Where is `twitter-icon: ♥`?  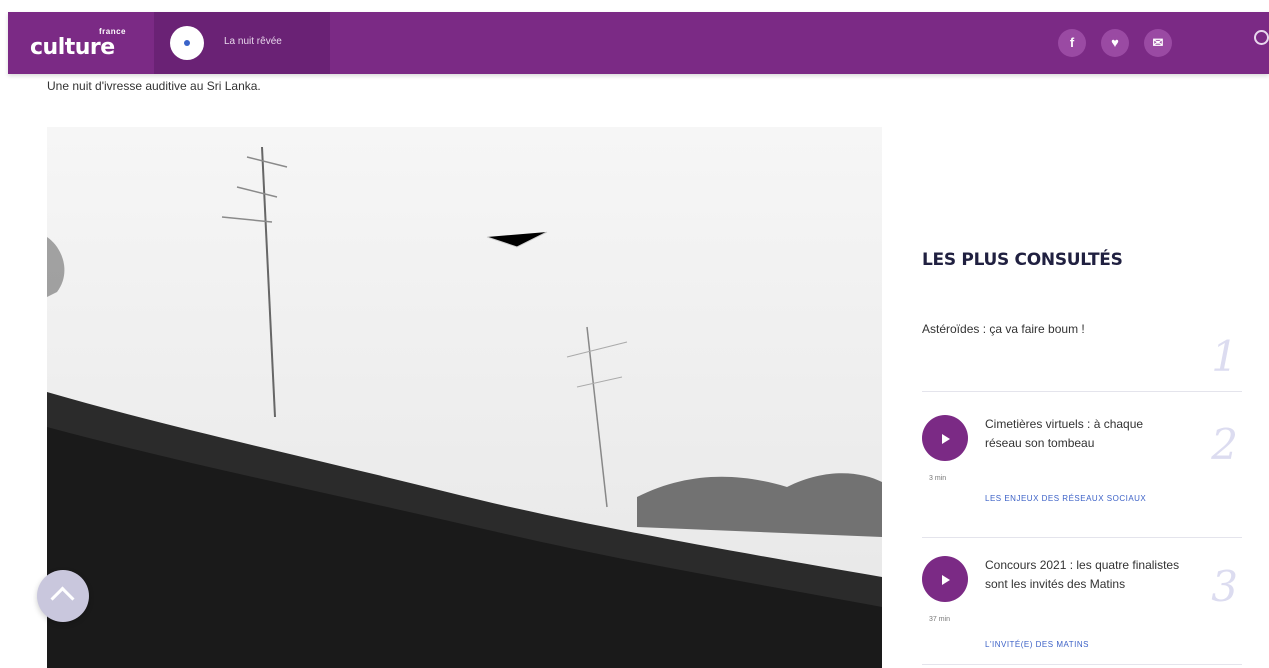 twitter-icon: ♥ is located at coordinates (1115, 42).